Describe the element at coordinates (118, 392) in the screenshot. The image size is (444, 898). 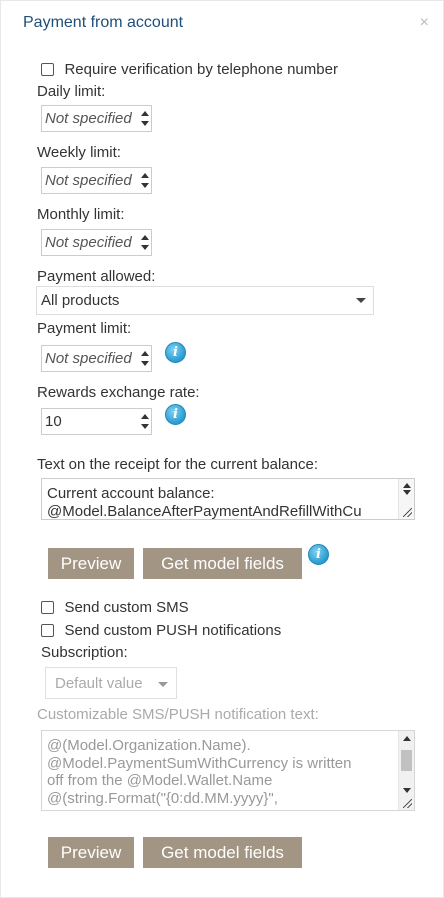
I see `rewards-rate-label: Rewards exchange rate:` at that location.